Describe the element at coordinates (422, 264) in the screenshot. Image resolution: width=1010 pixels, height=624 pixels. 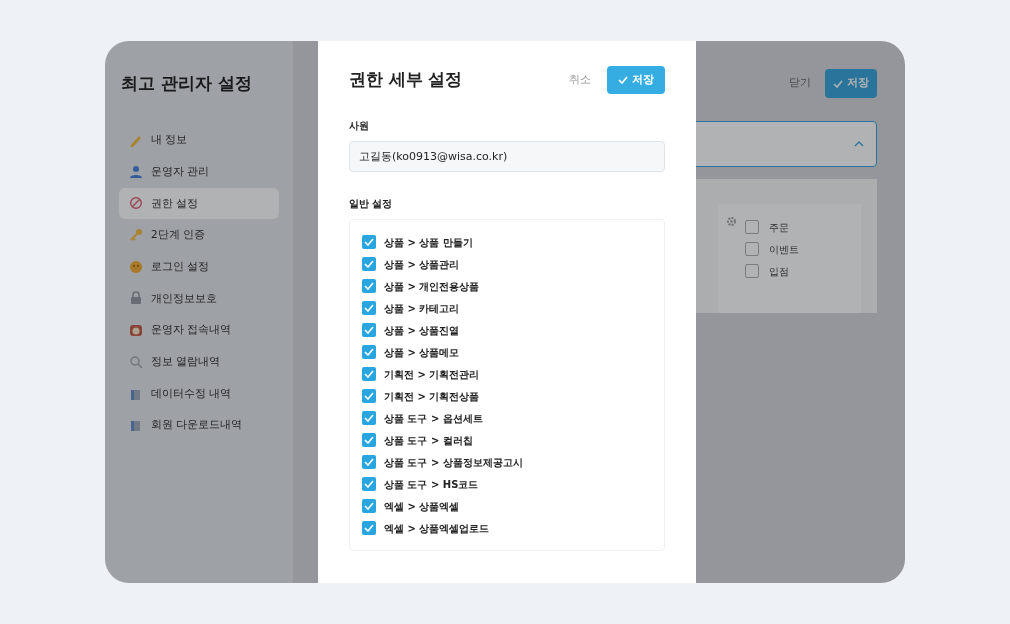
I see `permission-label: 상품 > 상품관리` at that location.